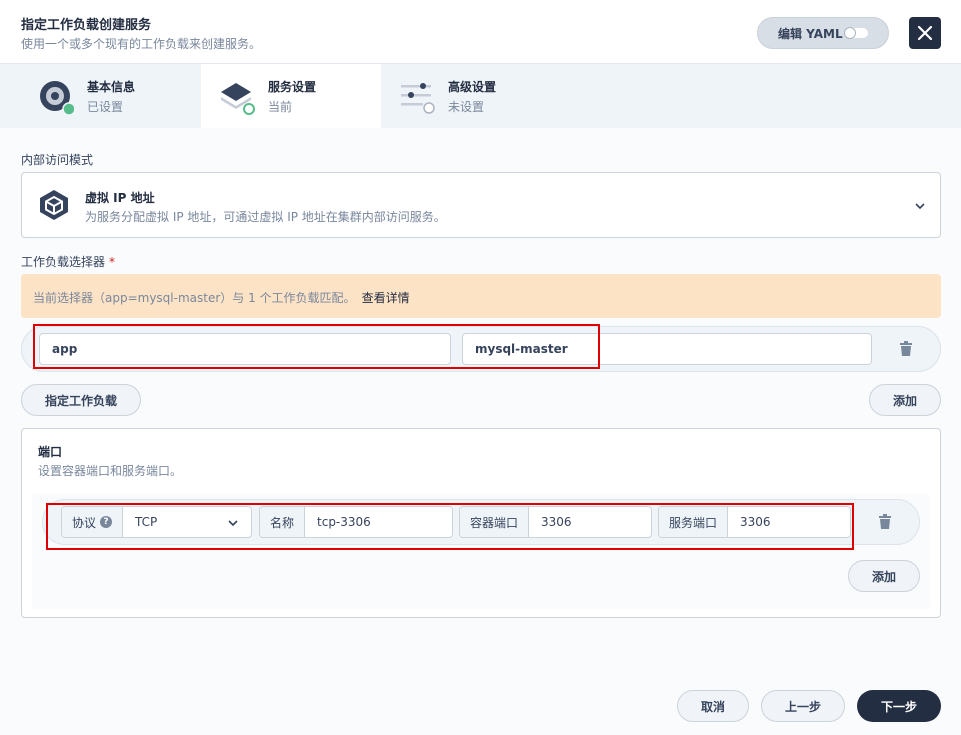 The width and height of the screenshot is (961, 735). Describe the element at coordinates (899, 706) in the screenshot. I see `next-button: 下一步` at that location.